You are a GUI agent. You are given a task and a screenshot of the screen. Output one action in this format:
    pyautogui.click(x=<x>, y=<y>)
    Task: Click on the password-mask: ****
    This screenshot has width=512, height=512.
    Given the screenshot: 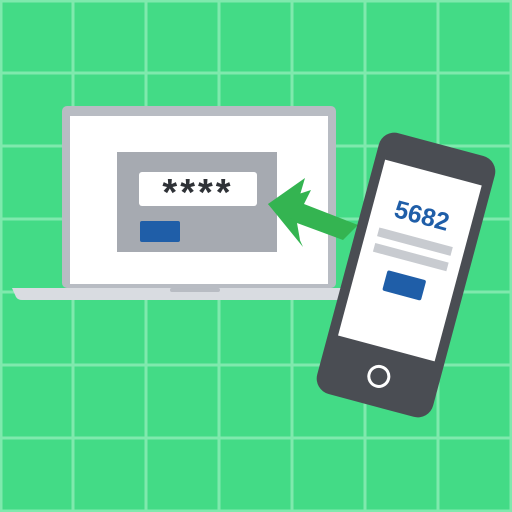 What is the action you would take?
    pyautogui.click(x=197, y=193)
    